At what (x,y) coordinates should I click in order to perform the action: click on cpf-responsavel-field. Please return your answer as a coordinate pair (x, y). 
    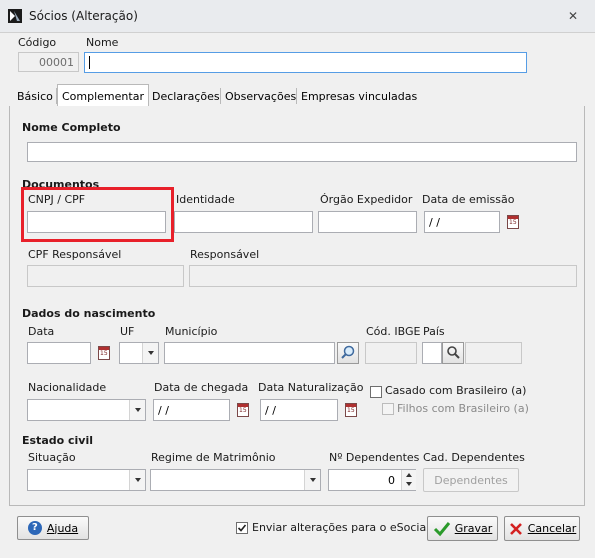
    Looking at the image, I should click on (105, 276).